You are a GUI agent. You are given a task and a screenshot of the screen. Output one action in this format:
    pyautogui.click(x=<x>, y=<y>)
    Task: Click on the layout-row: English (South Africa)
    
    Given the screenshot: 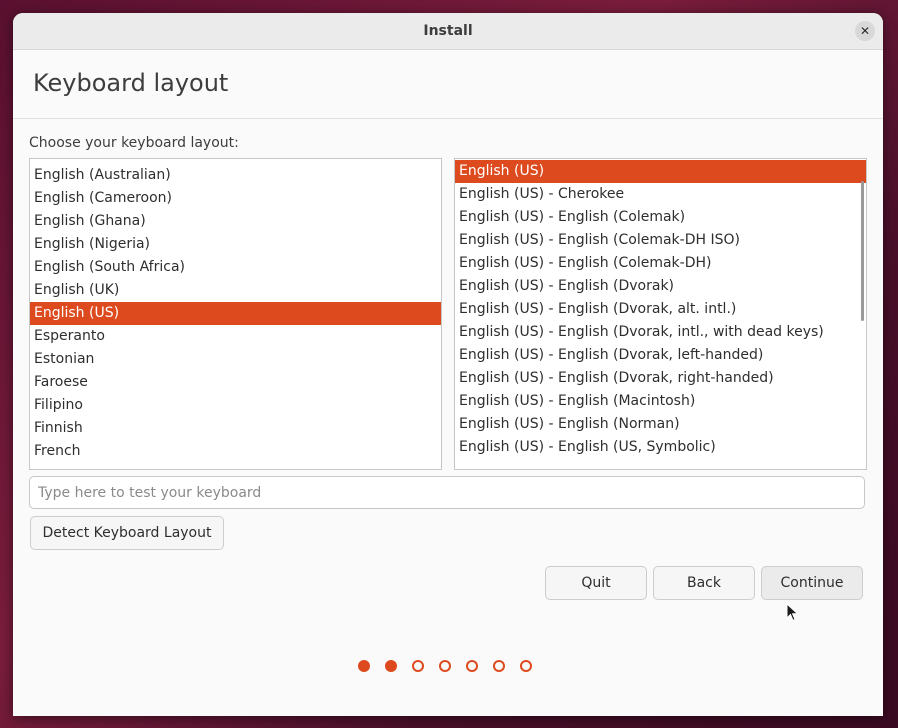 What is the action you would take?
    pyautogui.click(x=235, y=267)
    